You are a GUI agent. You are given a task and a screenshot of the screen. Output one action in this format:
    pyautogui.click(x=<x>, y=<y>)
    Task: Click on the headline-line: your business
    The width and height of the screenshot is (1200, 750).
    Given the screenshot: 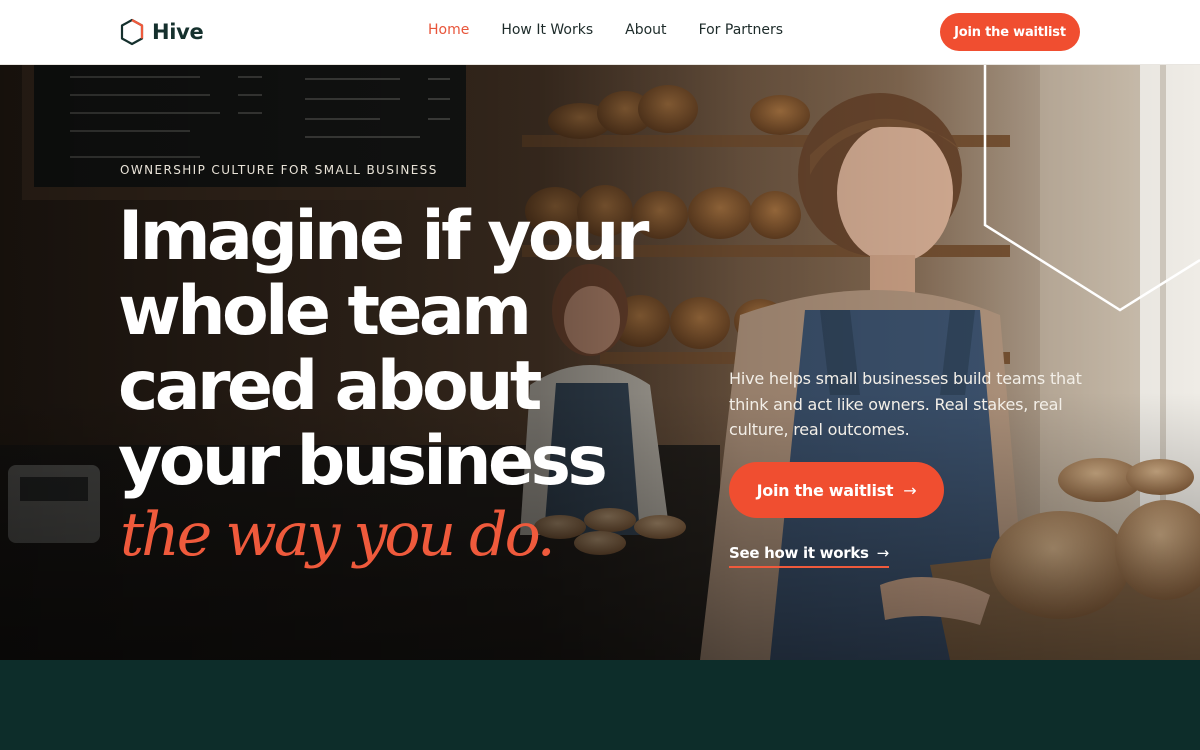 What is the action you would take?
    pyautogui.click(x=363, y=461)
    